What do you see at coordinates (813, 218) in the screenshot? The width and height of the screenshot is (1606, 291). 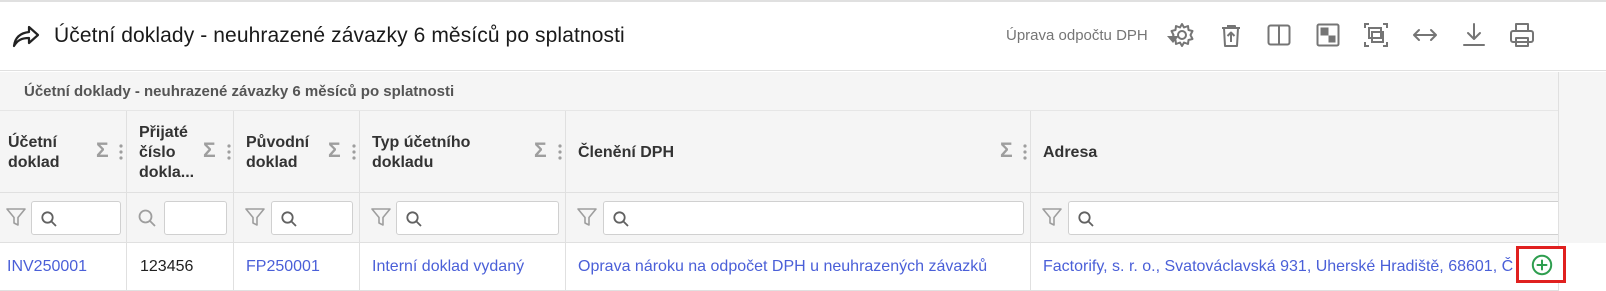 I see `filter-input-cleneni-dph` at bounding box center [813, 218].